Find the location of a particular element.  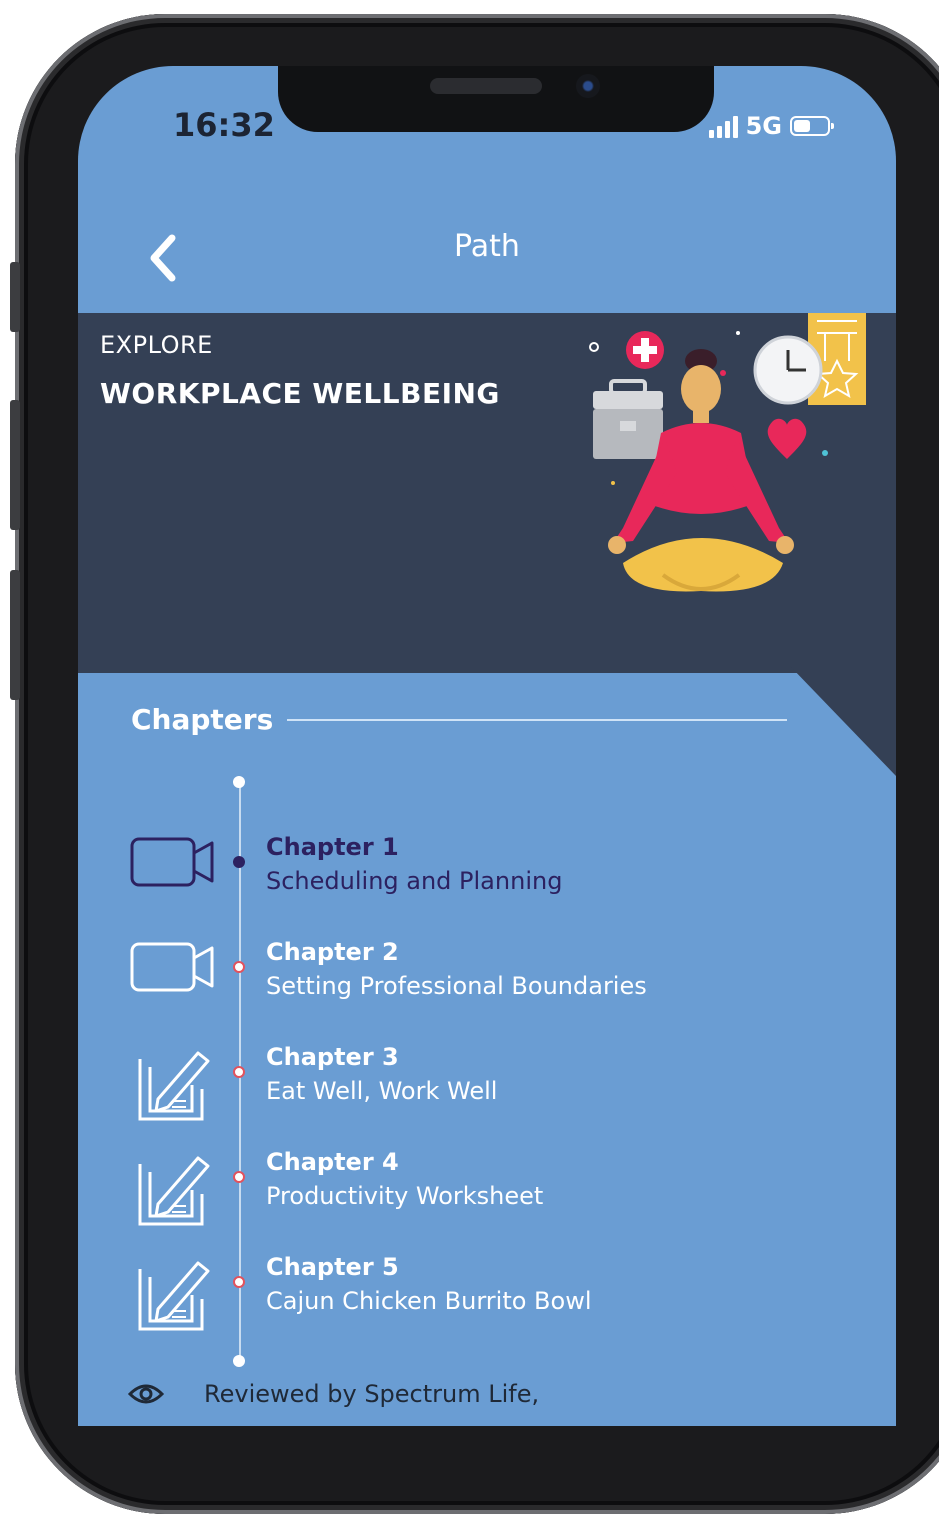

progress-dot-current is located at coordinates (239, 862).